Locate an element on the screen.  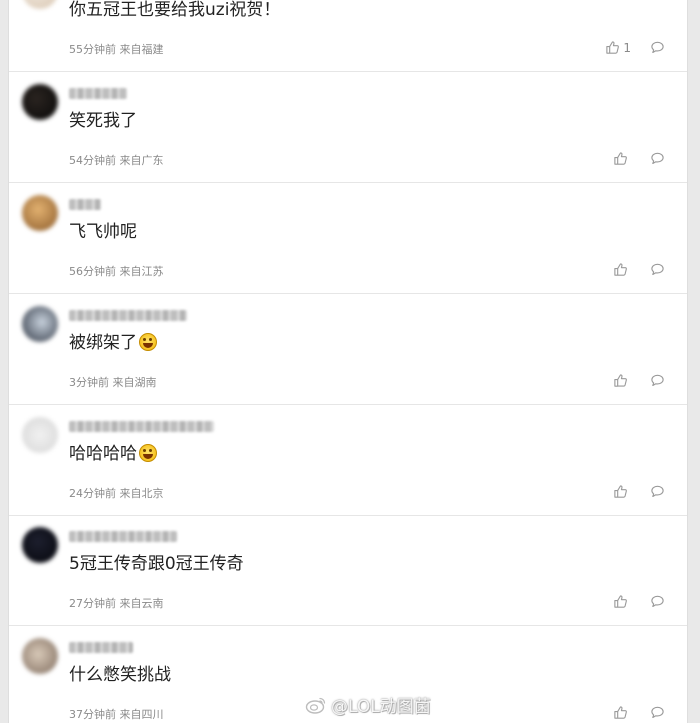
comment-text: 什么憋笑挑战 is located at coordinates (120, 675).